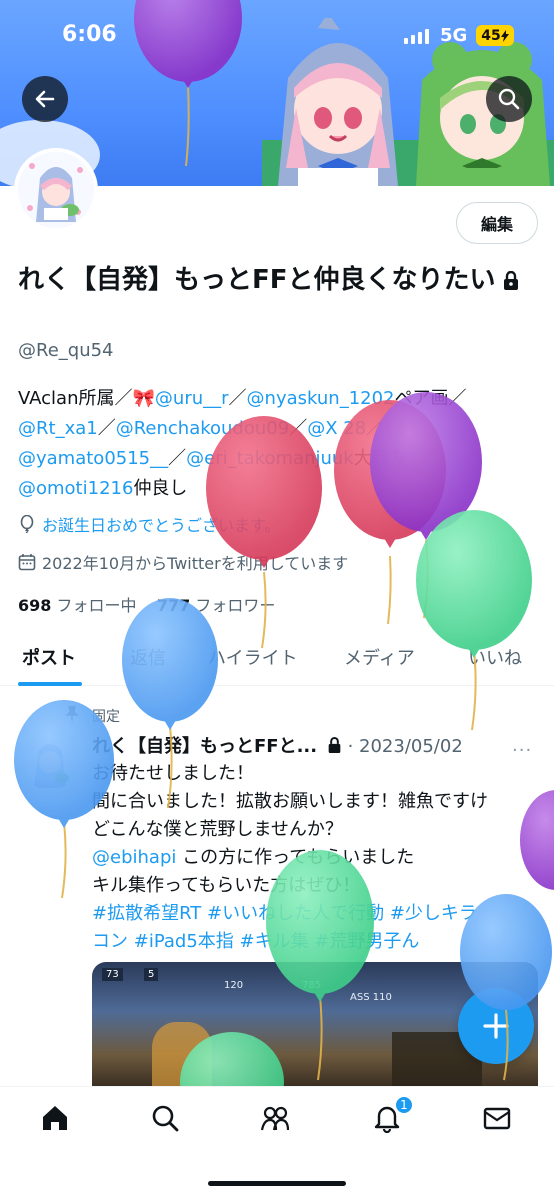 The image size is (554, 1200). What do you see at coordinates (192, 398) in the screenshot?
I see `bio-link: @uru__r` at bounding box center [192, 398].